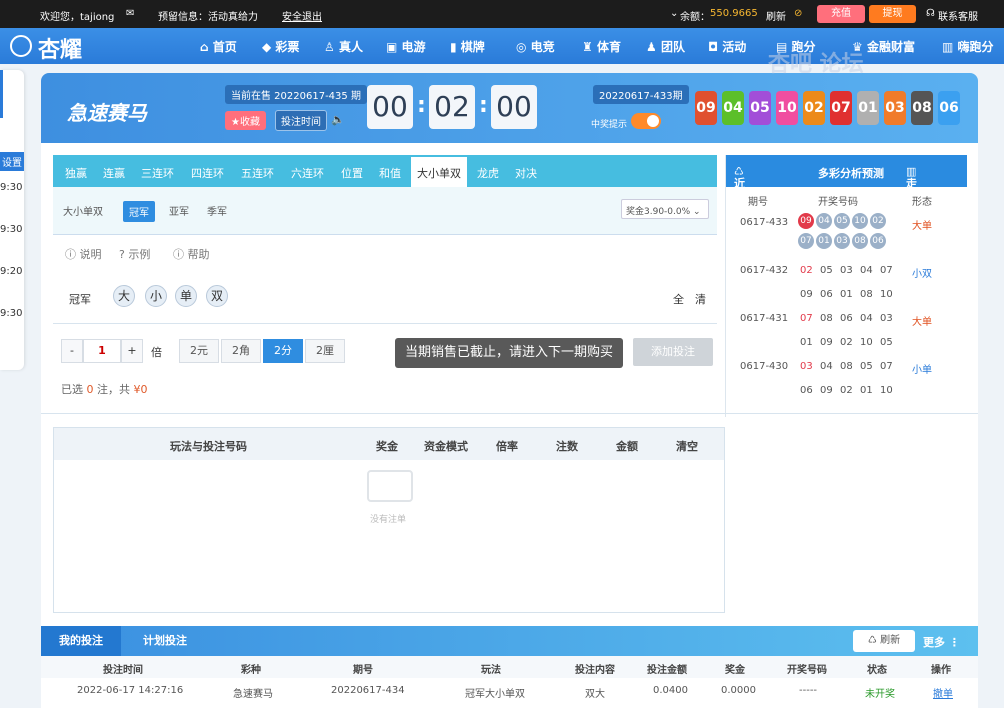 This screenshot has width=1004, height=708. What do you see at coordinates (241, 351) in the screenshot?
I see `unit-jiao: 2角` at bounding box center [241, 351].